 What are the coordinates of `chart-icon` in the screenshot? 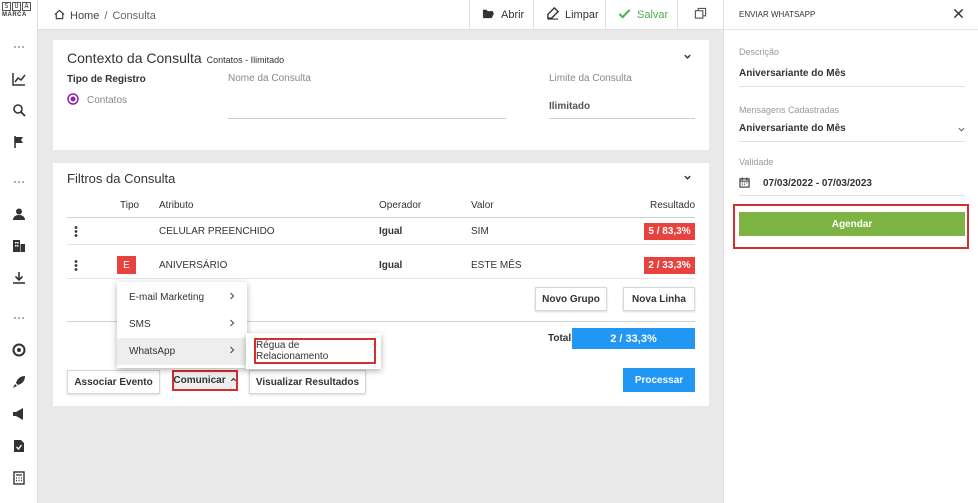 It's located at (19, 79).